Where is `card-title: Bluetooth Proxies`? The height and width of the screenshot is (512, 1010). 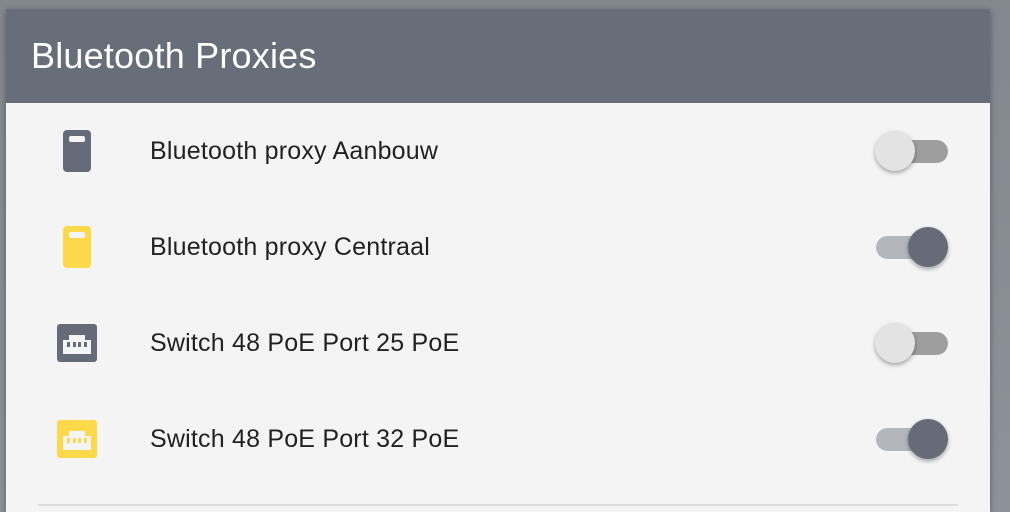
card-title: Bluetooth Proxies is located at coordinates (174, 55).